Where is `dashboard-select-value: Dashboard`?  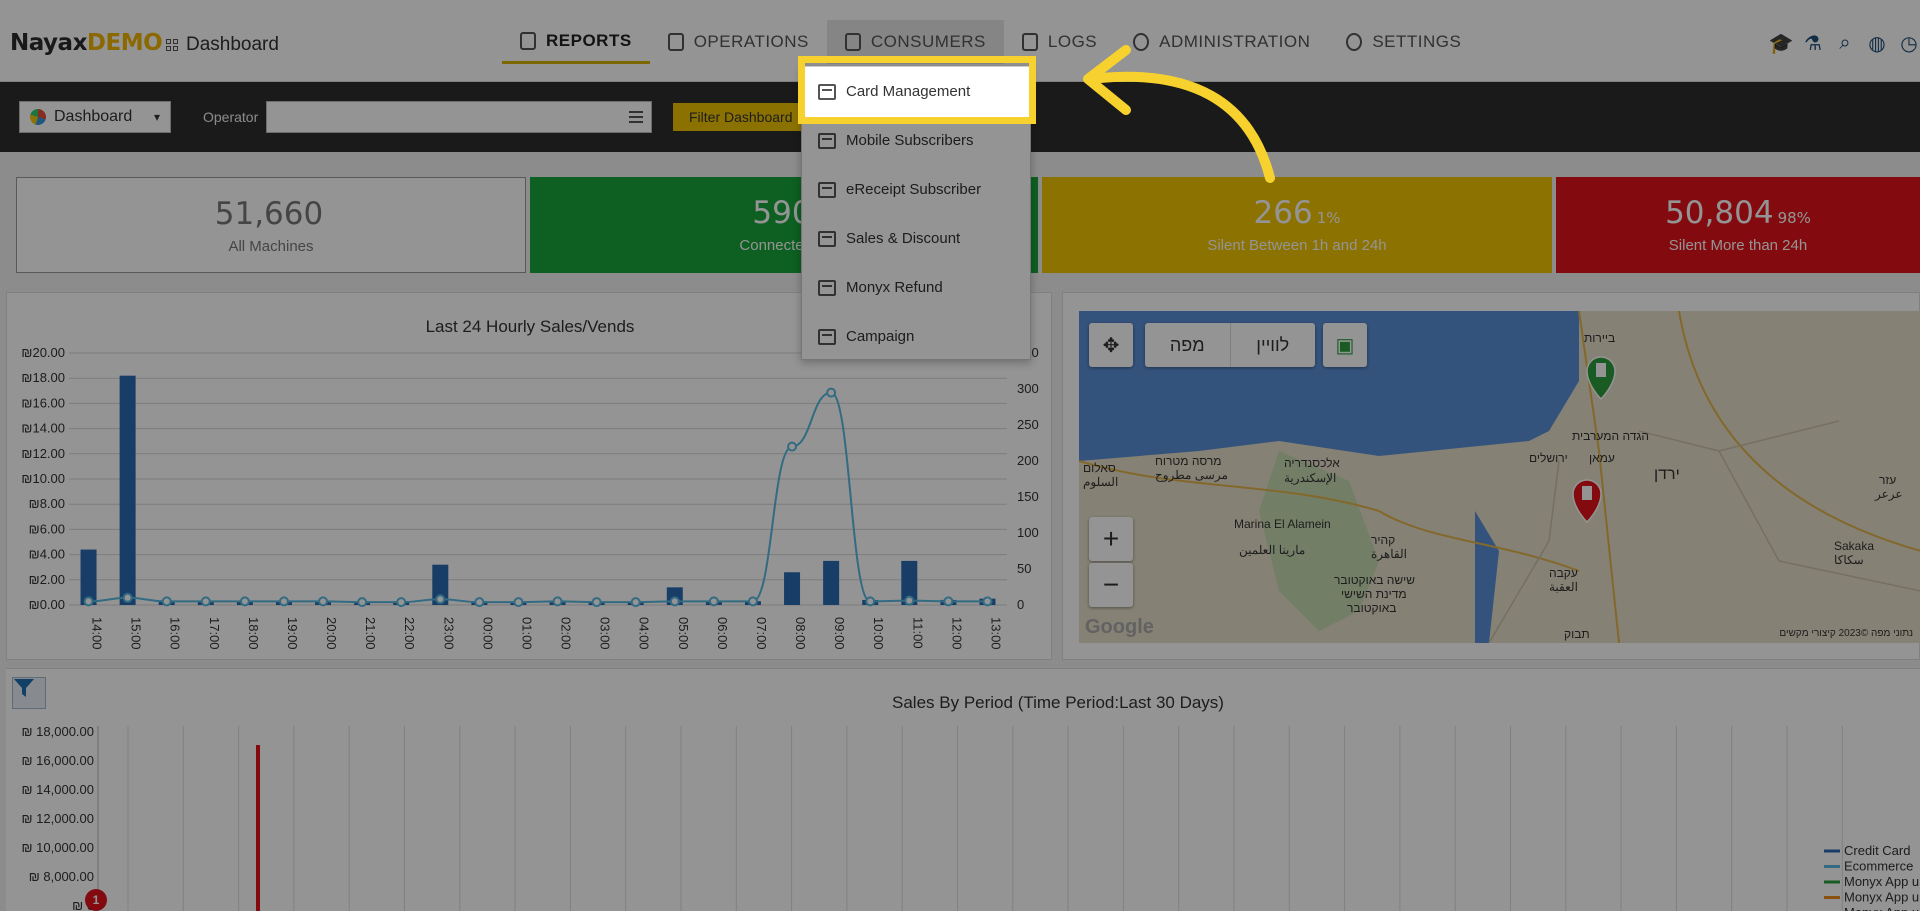
dashboard-select-value: Dashboard is located at coordinates (93, 116).